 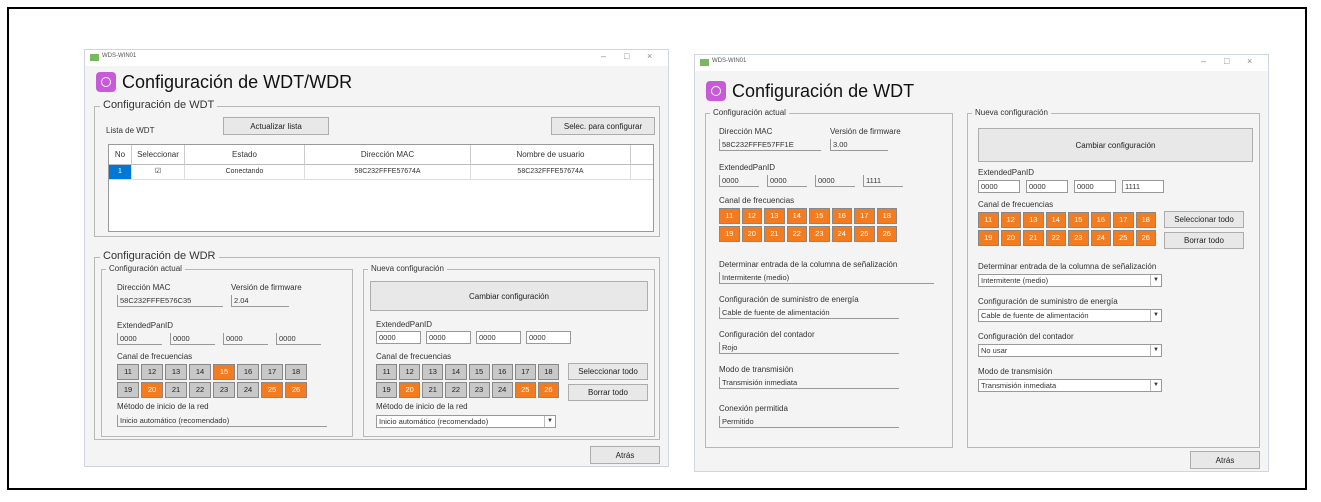 I want to click on wdt-list-label: Lista de WDT, so click(x=130, y=130).